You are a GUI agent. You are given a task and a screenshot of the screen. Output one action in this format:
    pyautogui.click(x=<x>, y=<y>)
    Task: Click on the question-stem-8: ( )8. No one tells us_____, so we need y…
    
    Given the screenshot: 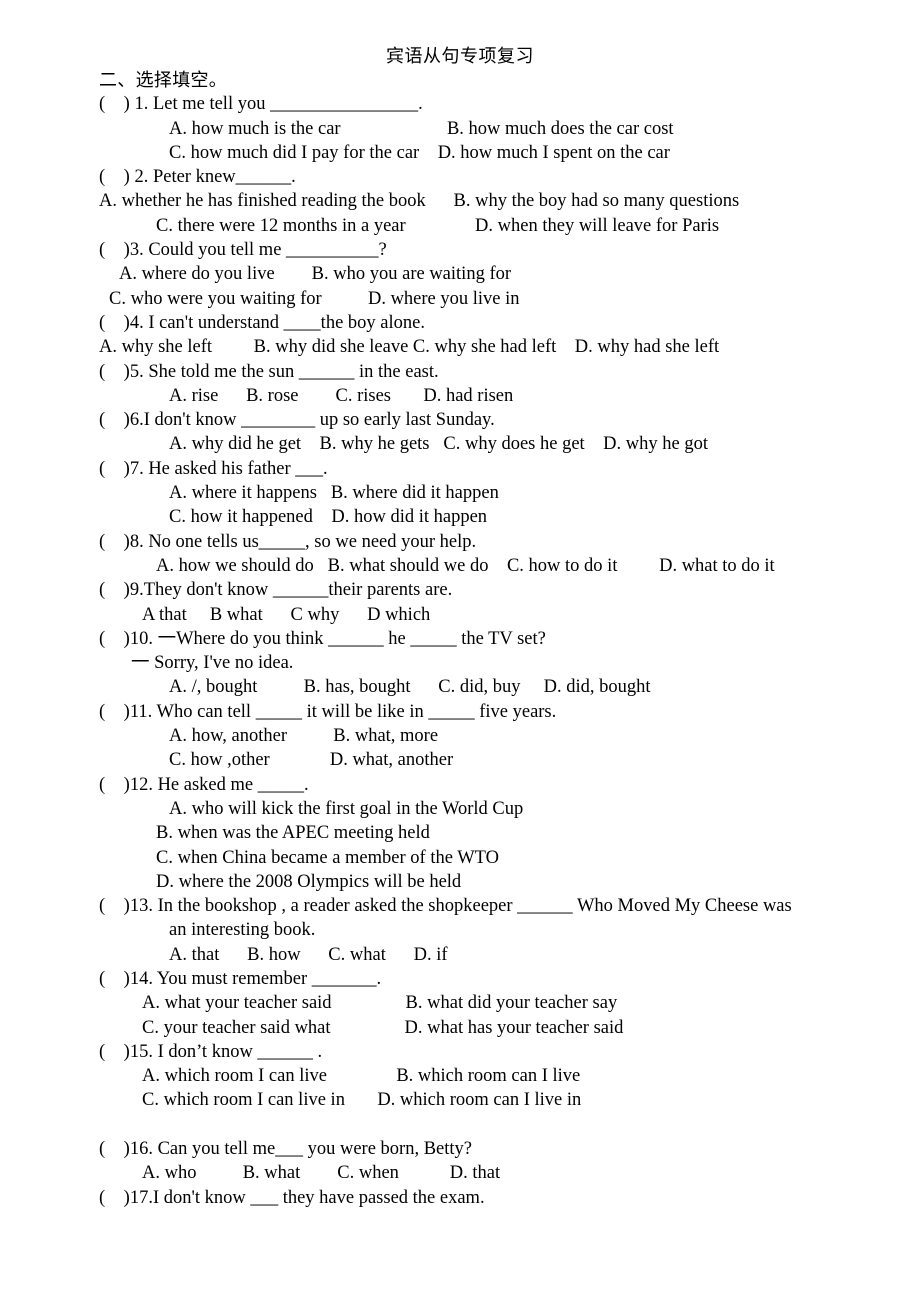 What is the action you would take?
    pyautogui.click(x=288, y=541)
    